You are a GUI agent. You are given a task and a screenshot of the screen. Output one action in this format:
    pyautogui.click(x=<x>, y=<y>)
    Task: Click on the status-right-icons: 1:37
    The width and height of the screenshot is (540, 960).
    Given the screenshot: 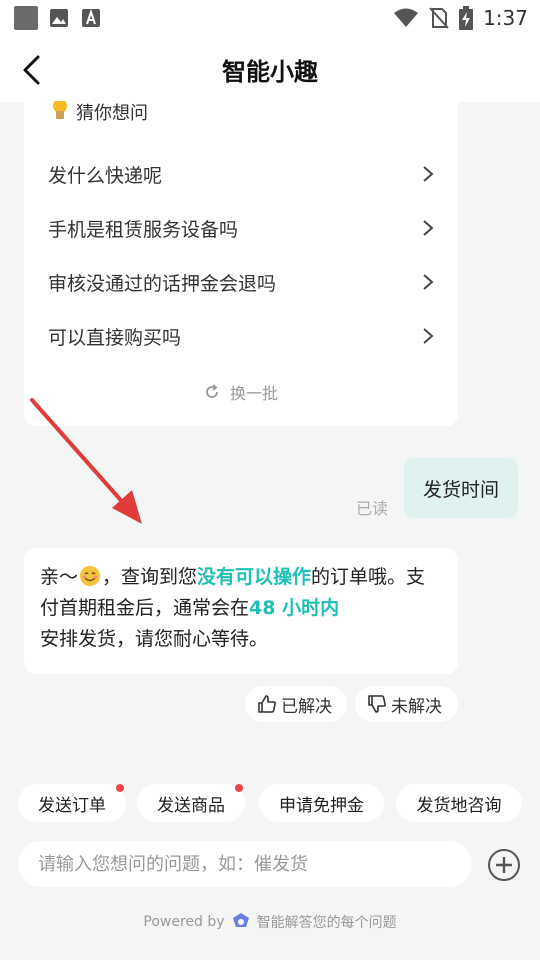 What is the action you would take?
    pyautogui.click(x=460, y=18)
    